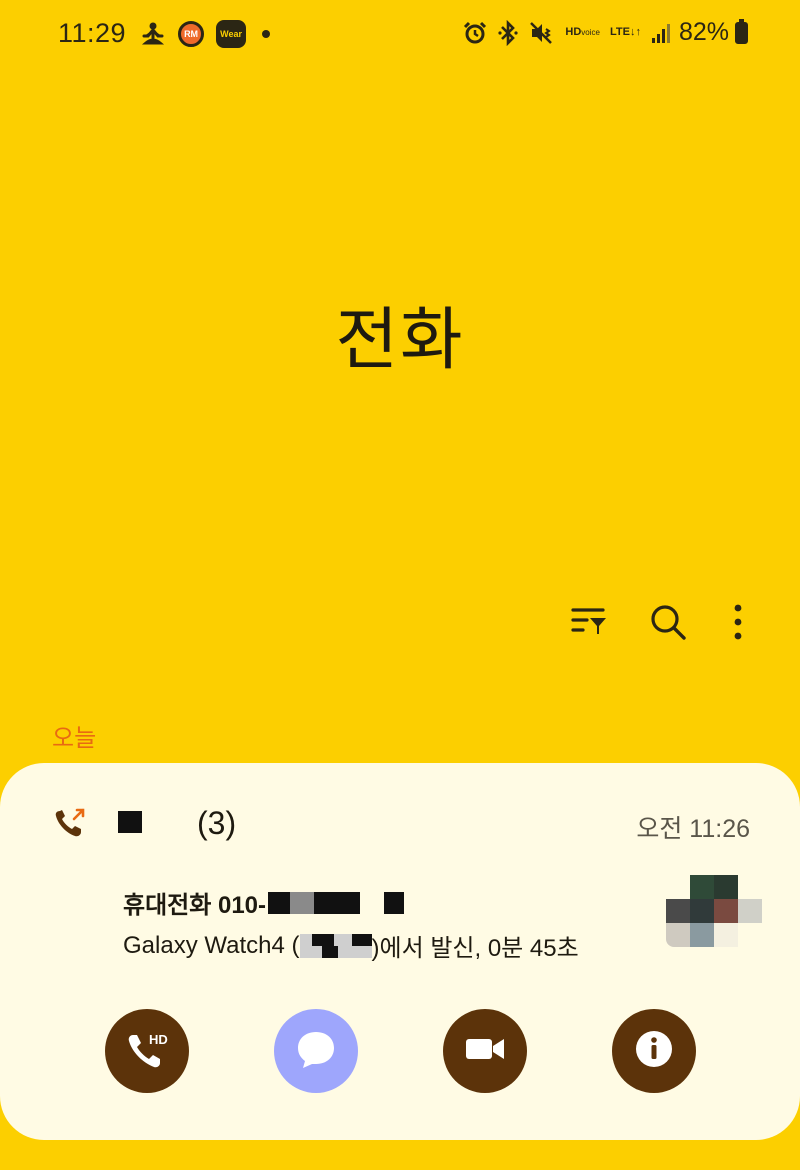 The width and height of the screenshot is (800, 1170). What do you see at coordinates (400, 340) in the screenshot?
I see `page-title: 전화` at bounding box center [400, 340].